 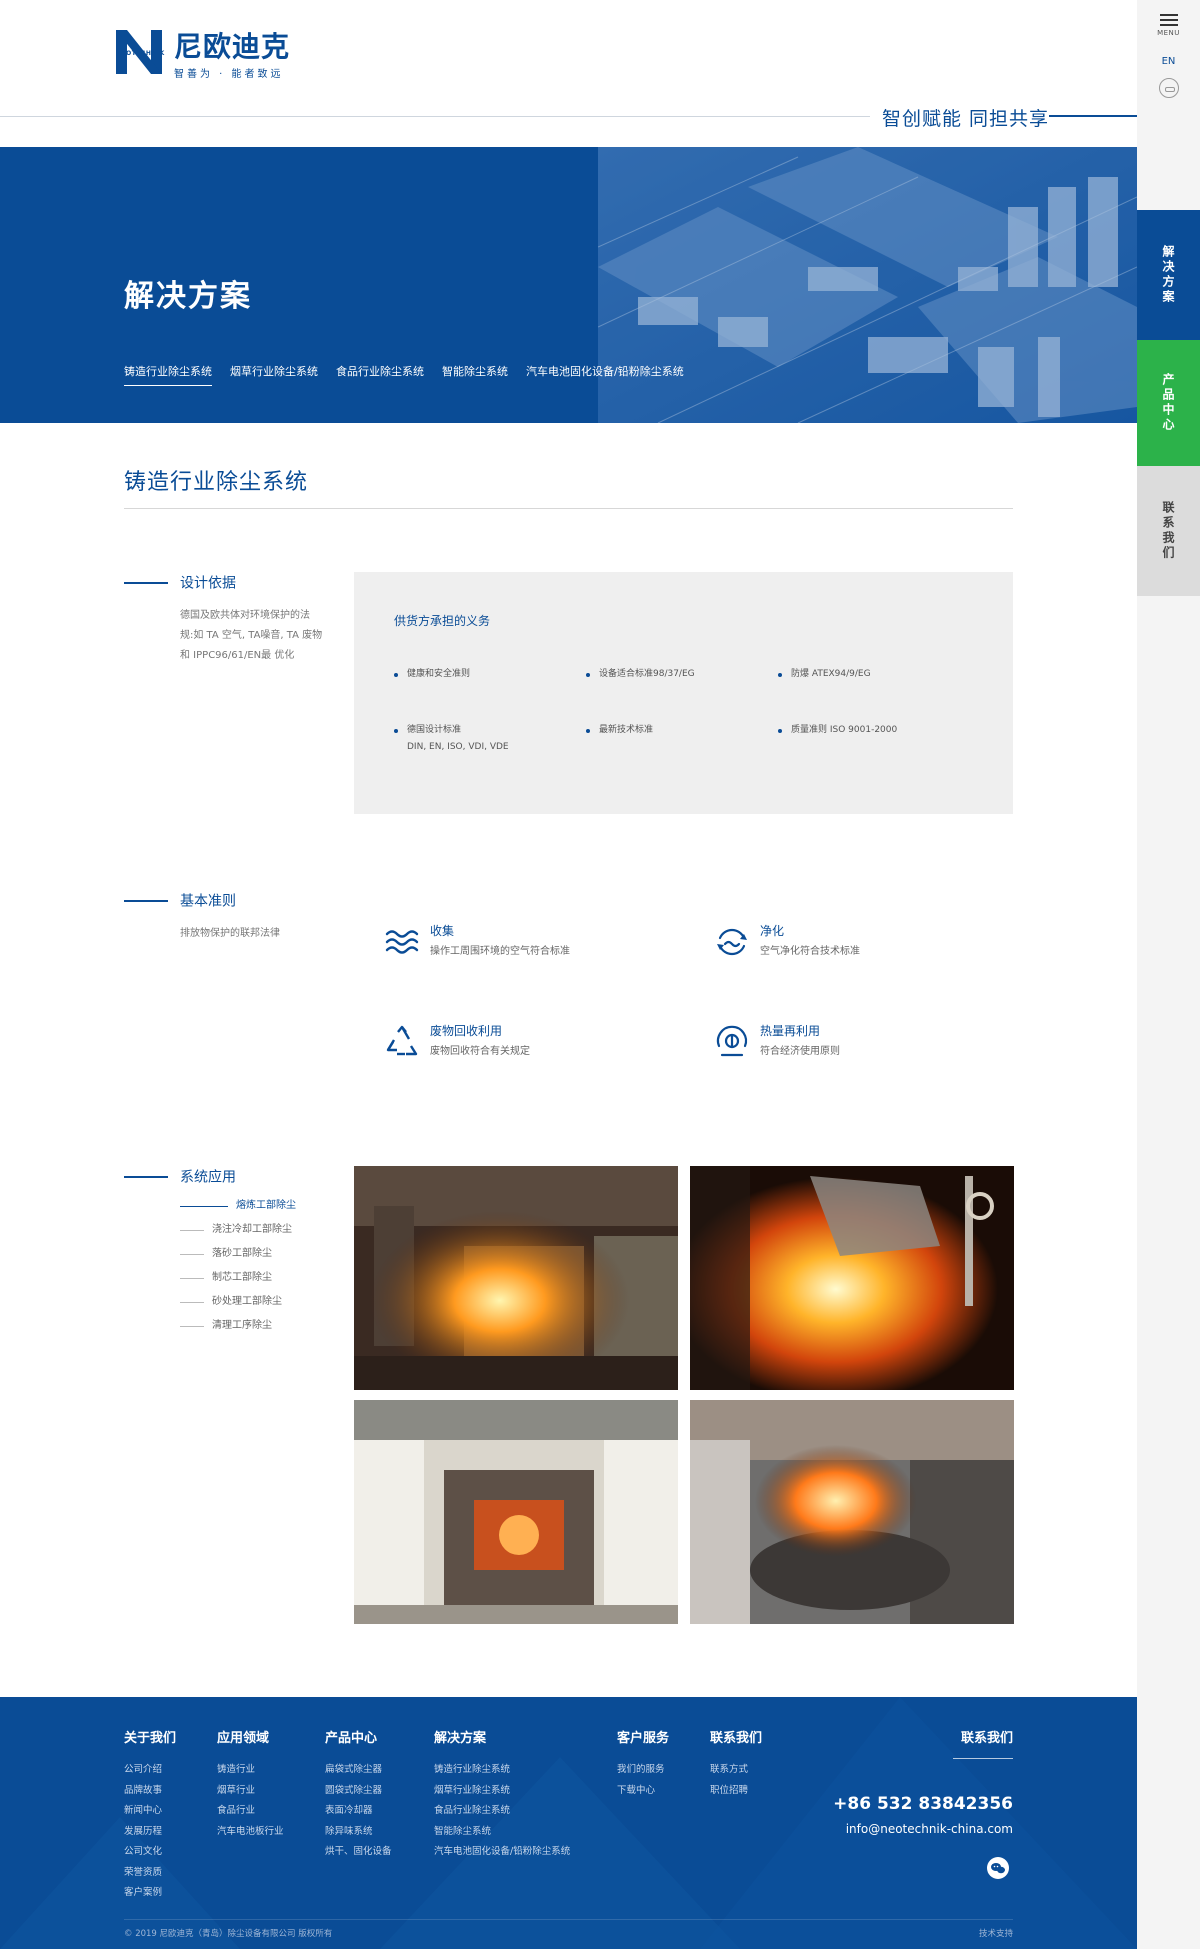 I want to click on duty-item: 质量准则 ISO 9001-2000, so click(x=837, y=730).